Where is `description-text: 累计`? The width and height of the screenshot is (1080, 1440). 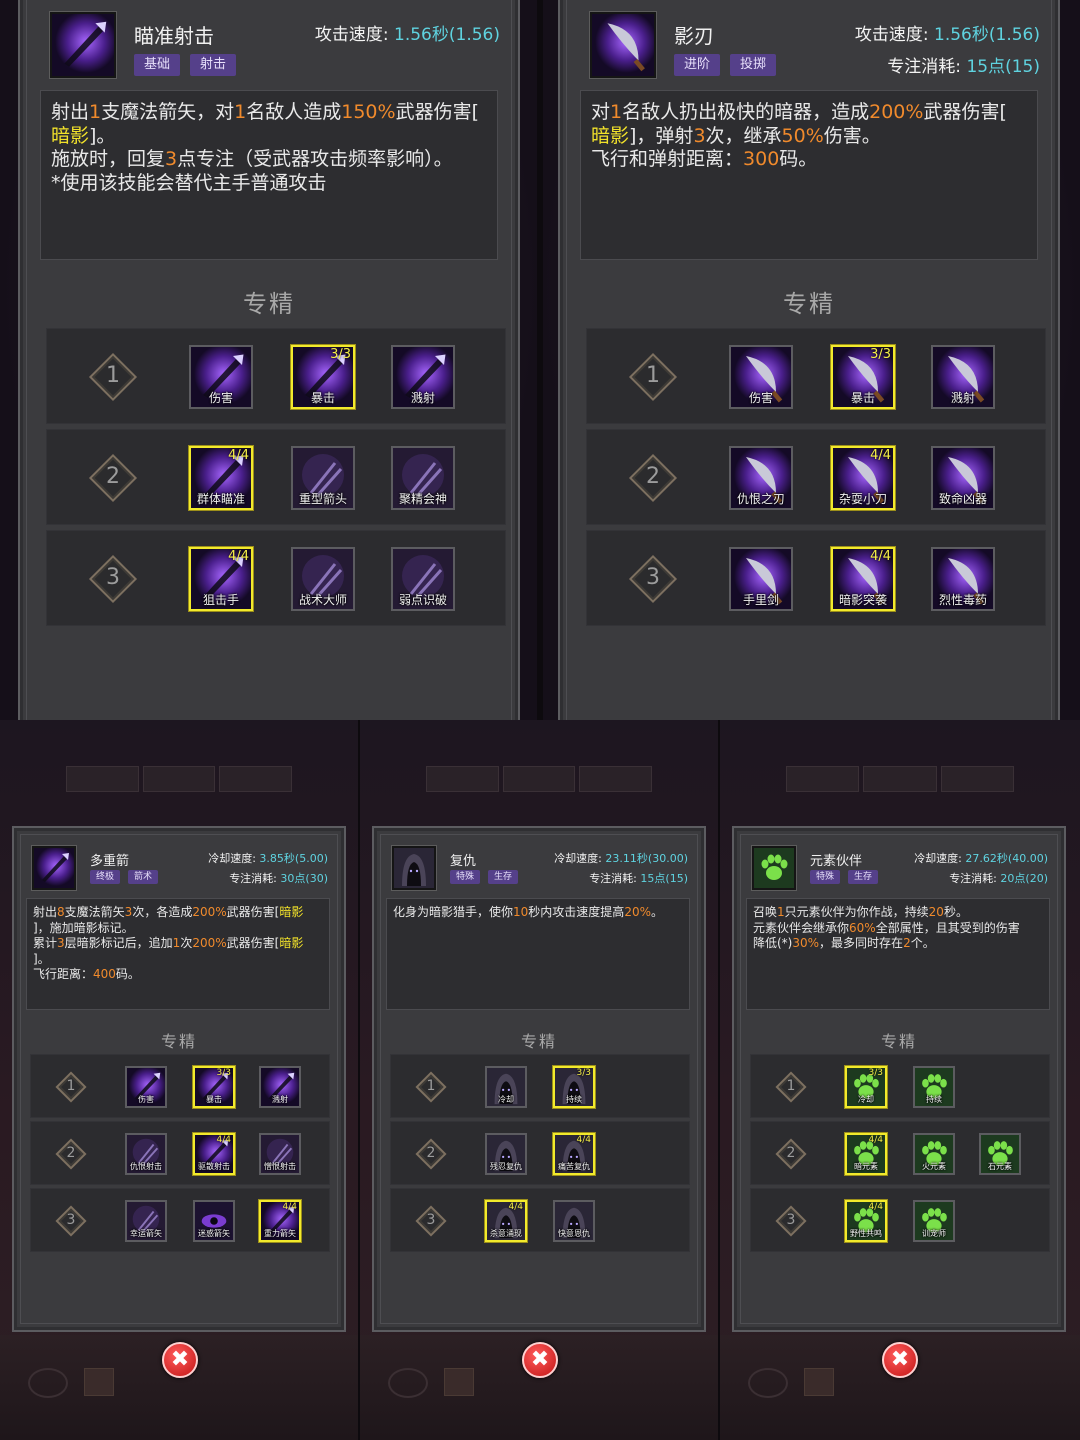
description-text: 累计 is located at coordinates (45, 943).